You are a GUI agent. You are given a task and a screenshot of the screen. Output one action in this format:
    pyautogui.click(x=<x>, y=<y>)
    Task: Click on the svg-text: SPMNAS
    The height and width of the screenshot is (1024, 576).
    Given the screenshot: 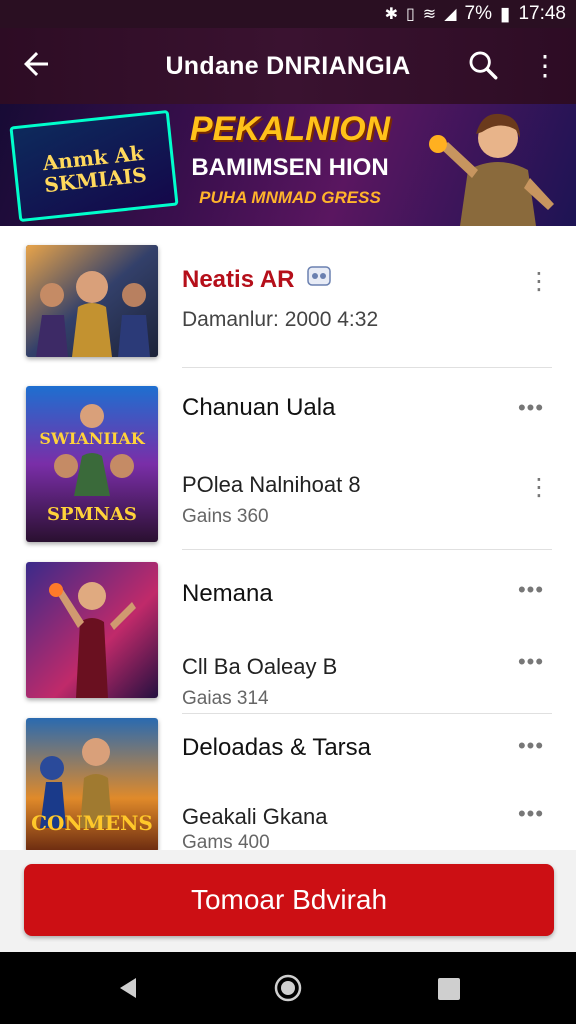 What is the action you would take?
    pyautogui.click(x=92, y=514)
    